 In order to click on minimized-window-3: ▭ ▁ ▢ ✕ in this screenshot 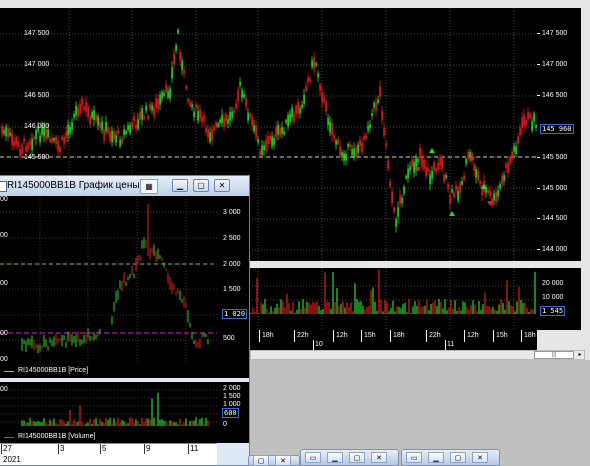, I will do `click(450, 457)`.